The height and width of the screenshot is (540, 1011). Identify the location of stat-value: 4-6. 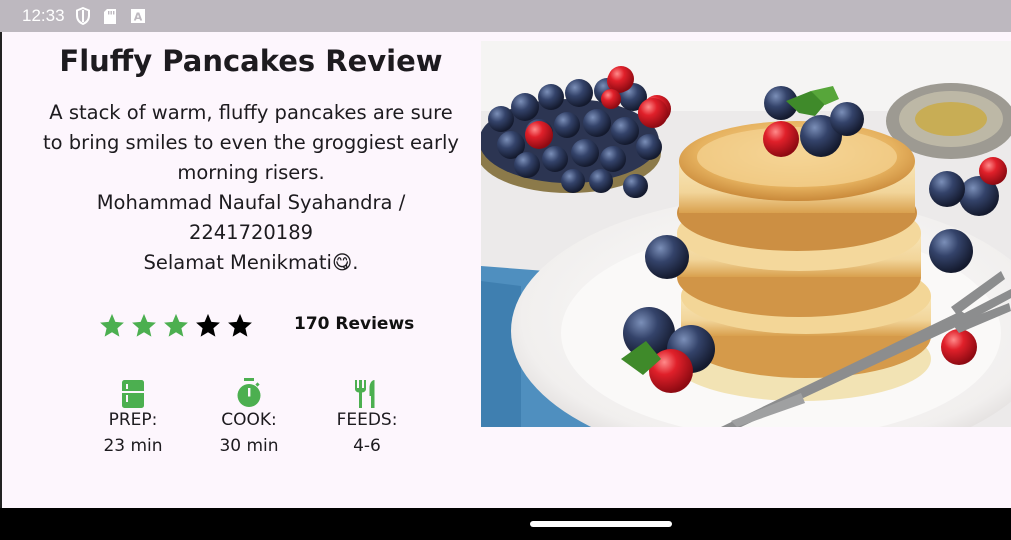
(367, 446).